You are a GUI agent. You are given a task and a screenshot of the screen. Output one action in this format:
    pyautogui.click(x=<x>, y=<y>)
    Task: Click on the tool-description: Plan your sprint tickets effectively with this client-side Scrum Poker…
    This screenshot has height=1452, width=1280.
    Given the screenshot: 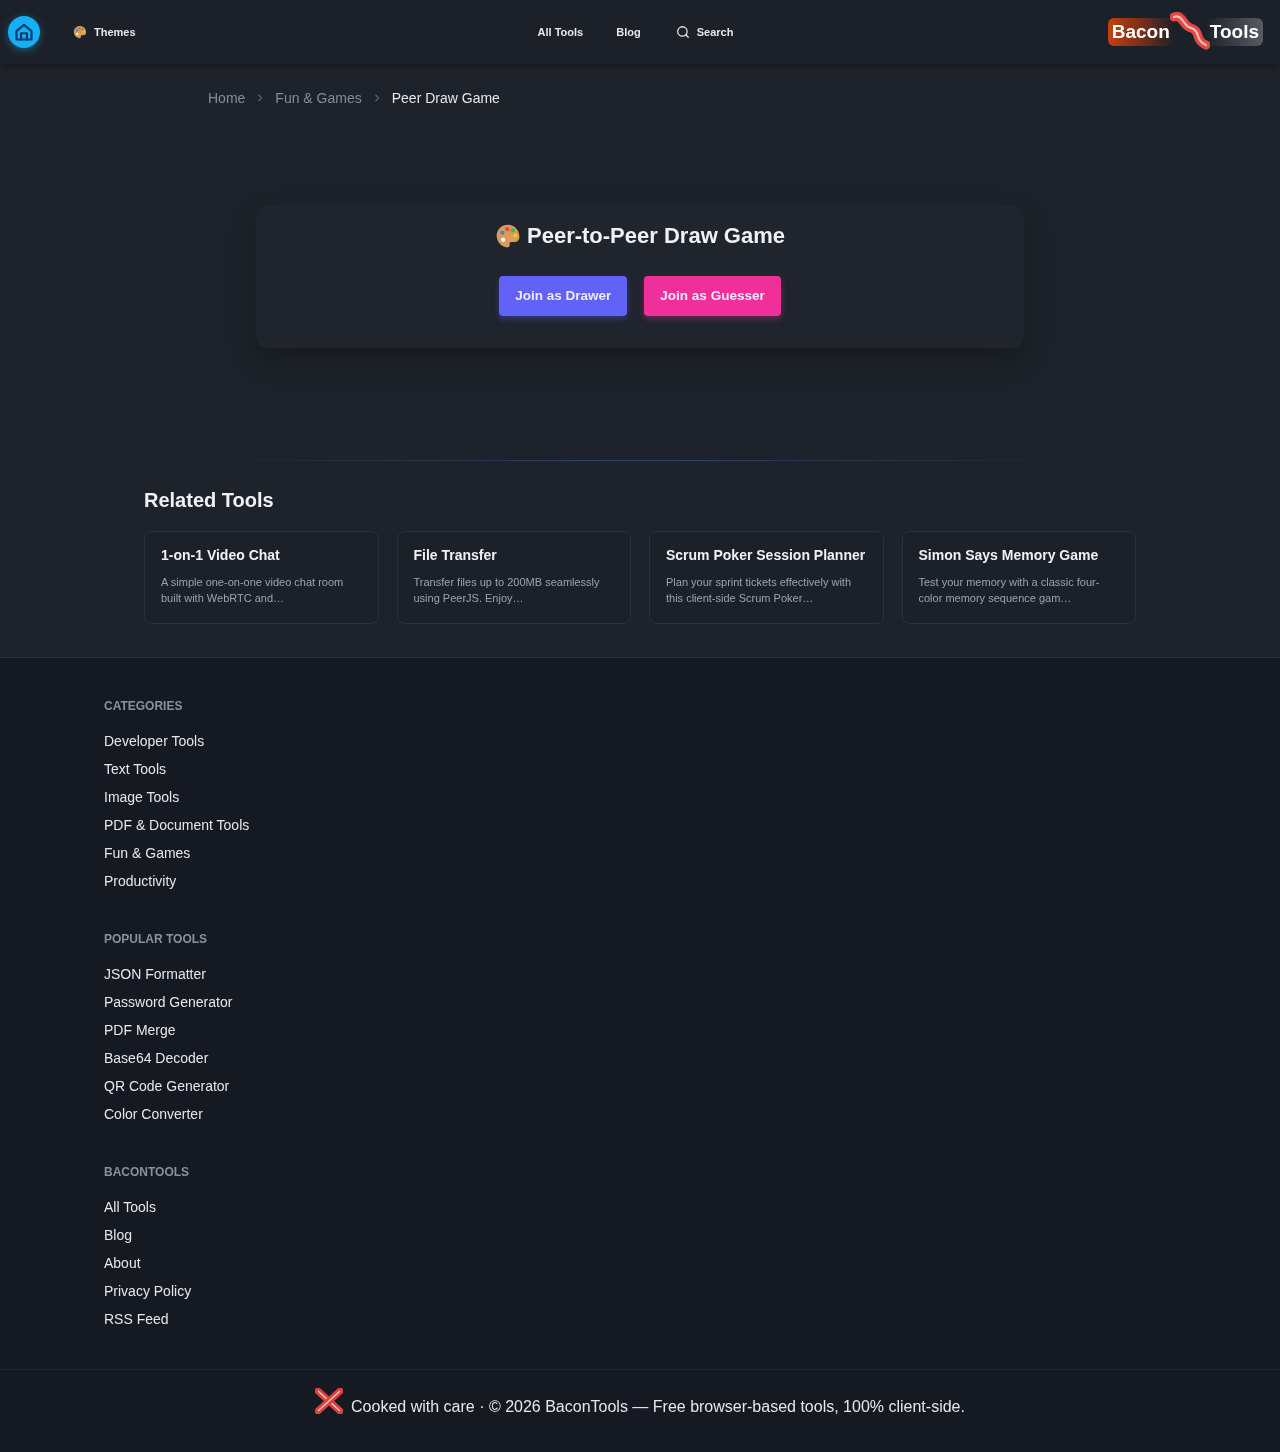 What is the action you would take?
    pyautogui.click(x=759, y=590)
    